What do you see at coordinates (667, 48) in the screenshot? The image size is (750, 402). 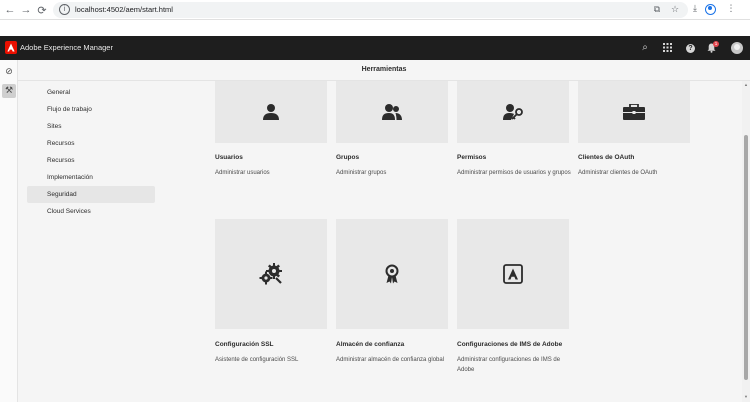 I see `solutions-grid-icon` at bounding box center [667, 48].